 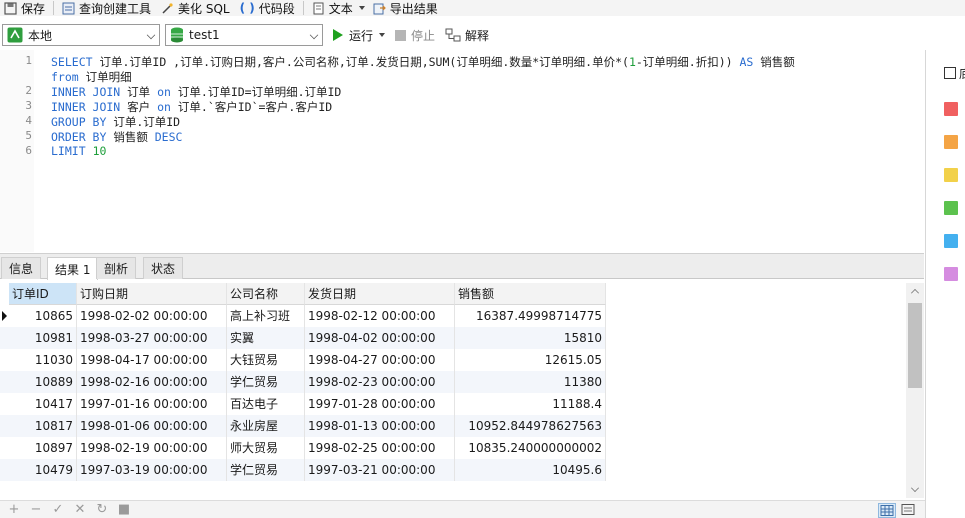 I want to click on table-cell: 百达电子, so click(x=266, y=404).